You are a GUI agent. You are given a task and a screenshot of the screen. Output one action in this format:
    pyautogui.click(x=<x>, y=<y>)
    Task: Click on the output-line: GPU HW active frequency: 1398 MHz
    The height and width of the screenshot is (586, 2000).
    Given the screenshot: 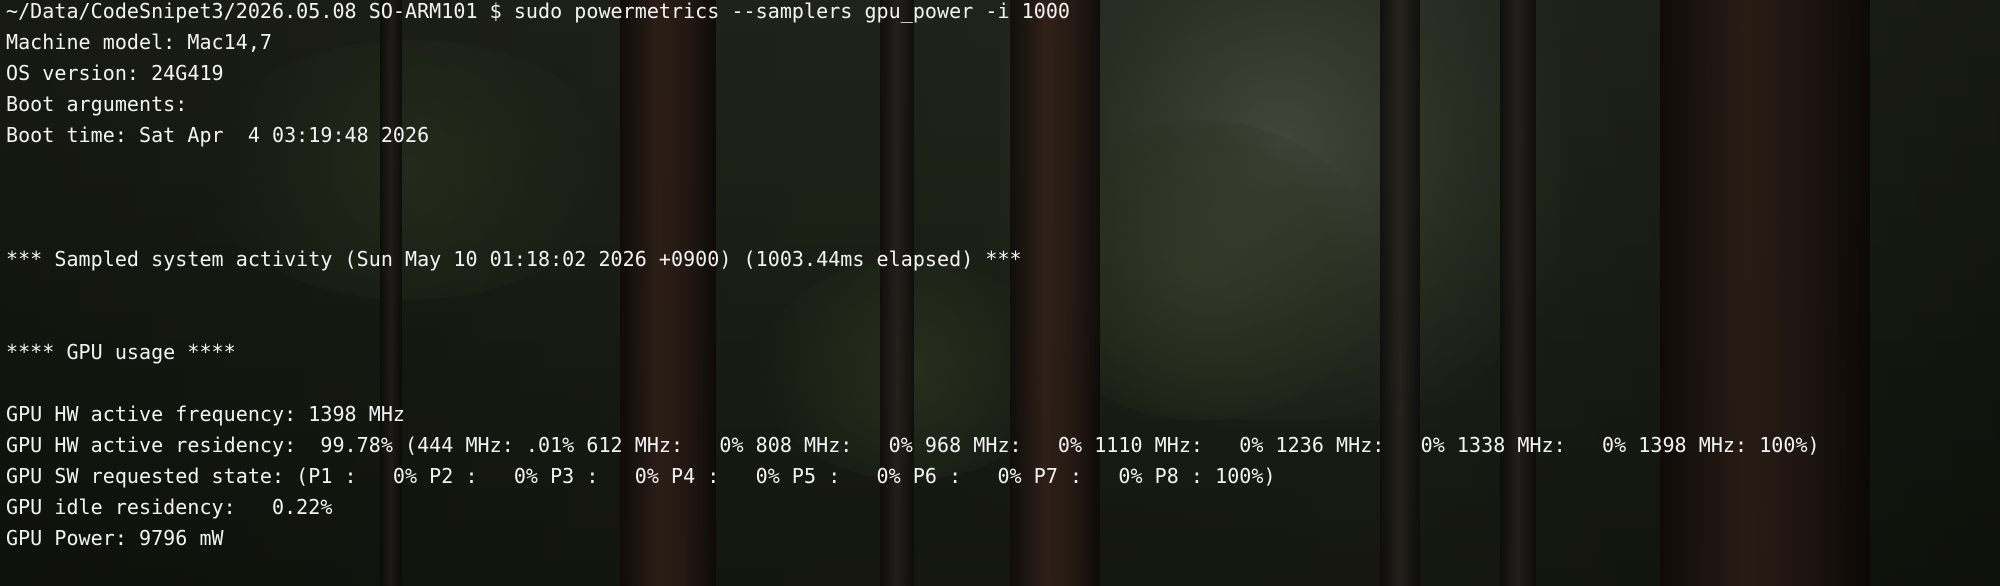 What is the action you would take?
    pyautogui.click(x=206, y=414)
    